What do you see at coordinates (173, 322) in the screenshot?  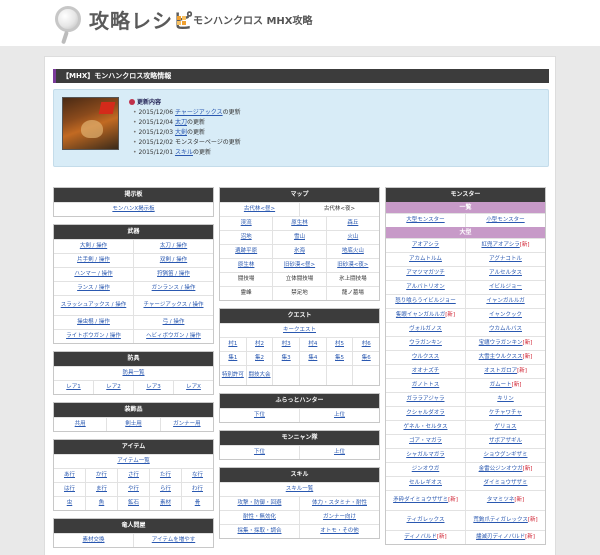 I see `weapon-link: 弓 / 操作` at bounding box center [173, 322].